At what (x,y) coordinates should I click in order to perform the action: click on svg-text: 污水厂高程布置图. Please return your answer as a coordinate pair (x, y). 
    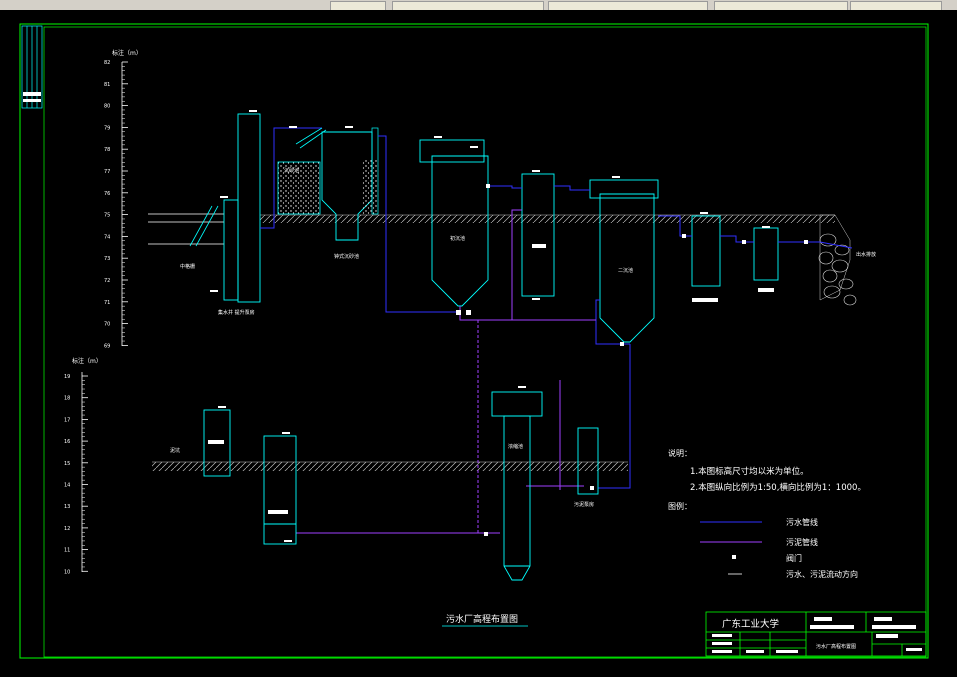
    Looking at the image, I should click on (482, 619).